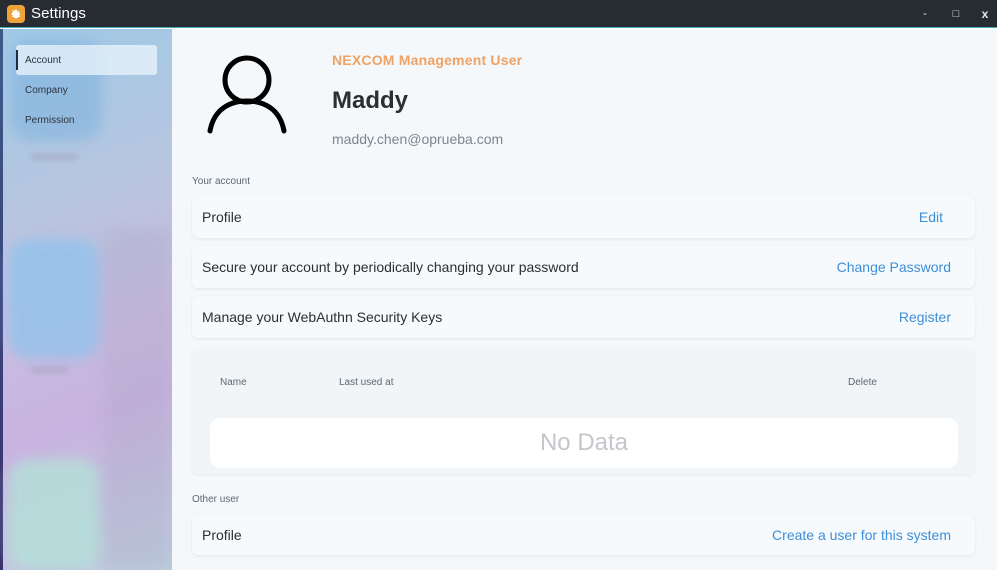 Image resolution: width=997 pixels, height=570 pixels. I want to click on user-icon, so click(247, 94).